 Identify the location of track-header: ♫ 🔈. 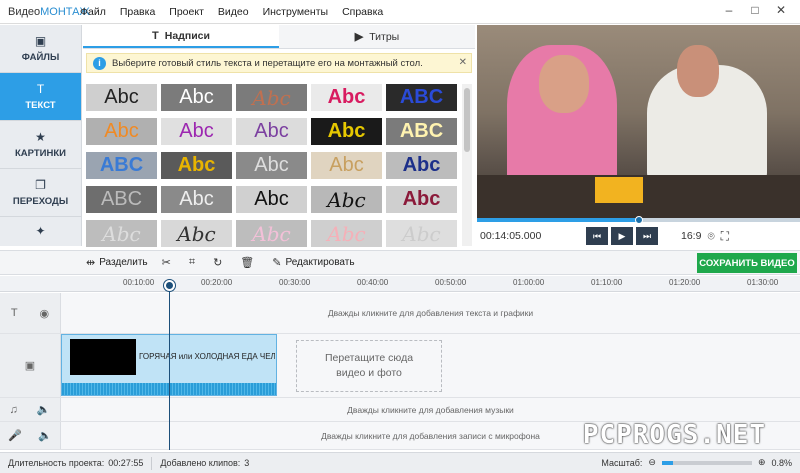
(30, 409).